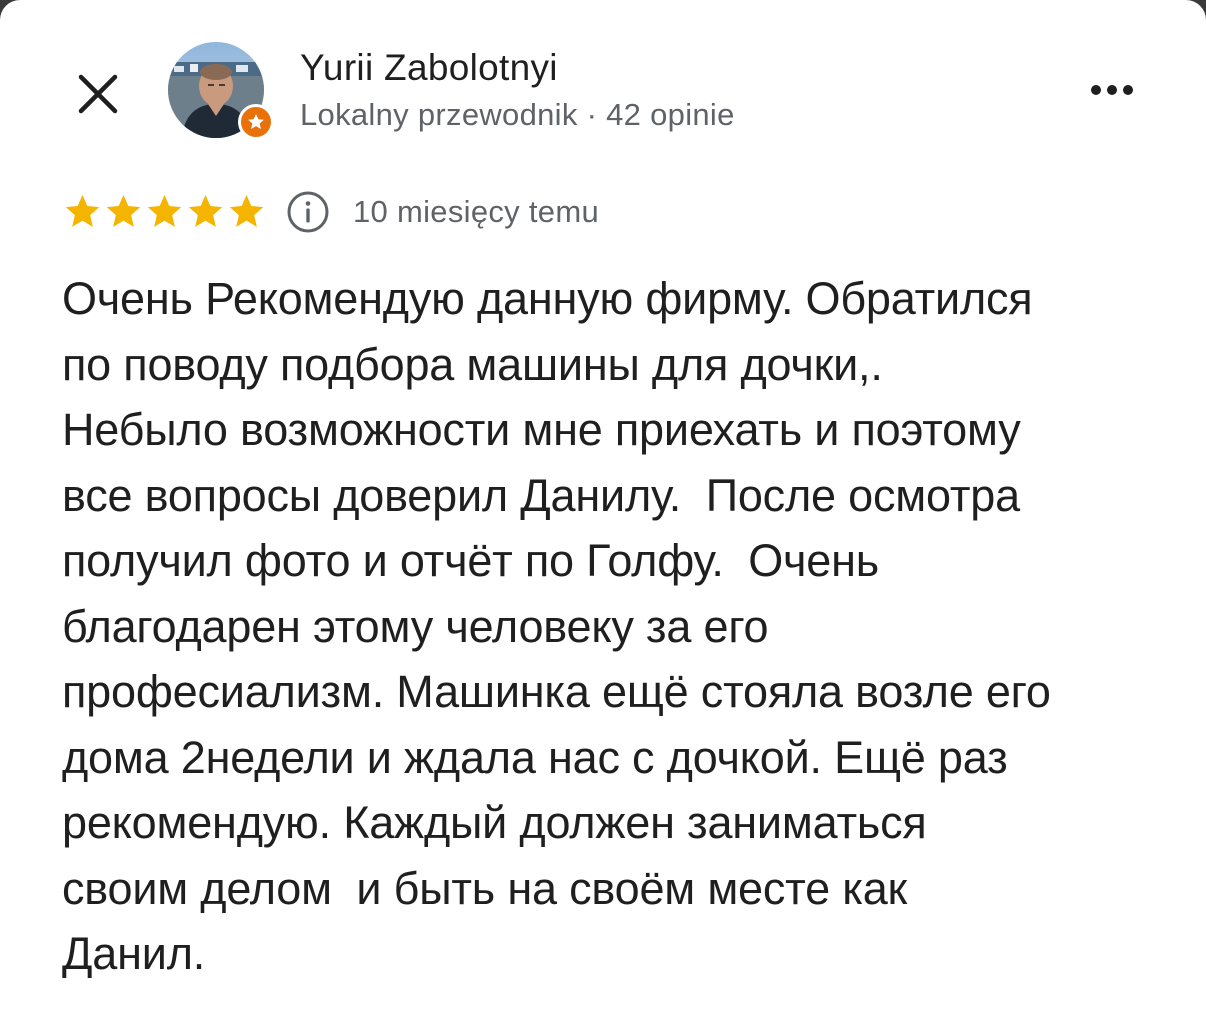  Describe the element at coordinates (476, 211) in the screenshot. I see `review-time: 10 miesięcy temu` at that location.